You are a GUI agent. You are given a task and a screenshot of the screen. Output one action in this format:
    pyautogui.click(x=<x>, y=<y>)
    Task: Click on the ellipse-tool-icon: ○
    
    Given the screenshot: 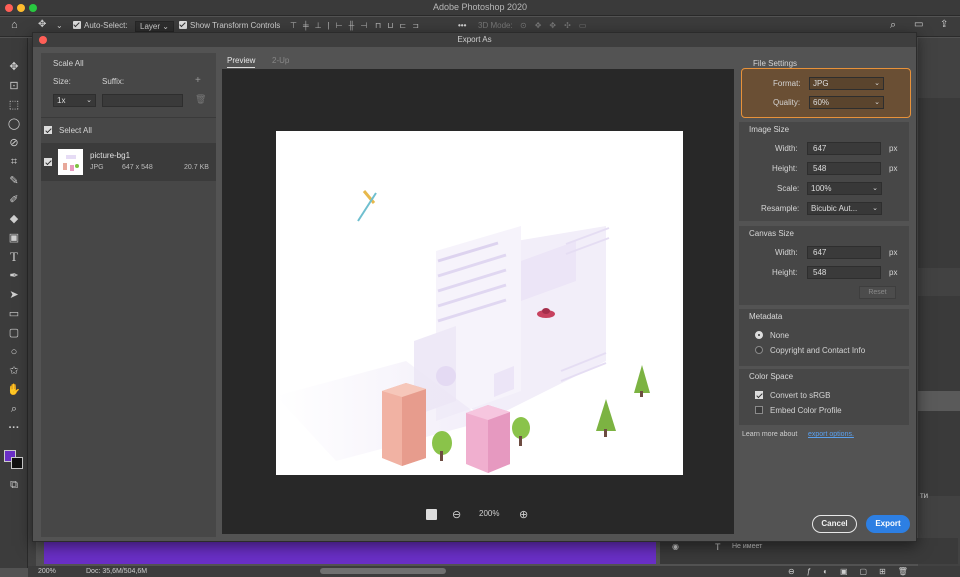 What is the action you would take?
    pyautogui.click(x=14, y=352)
    